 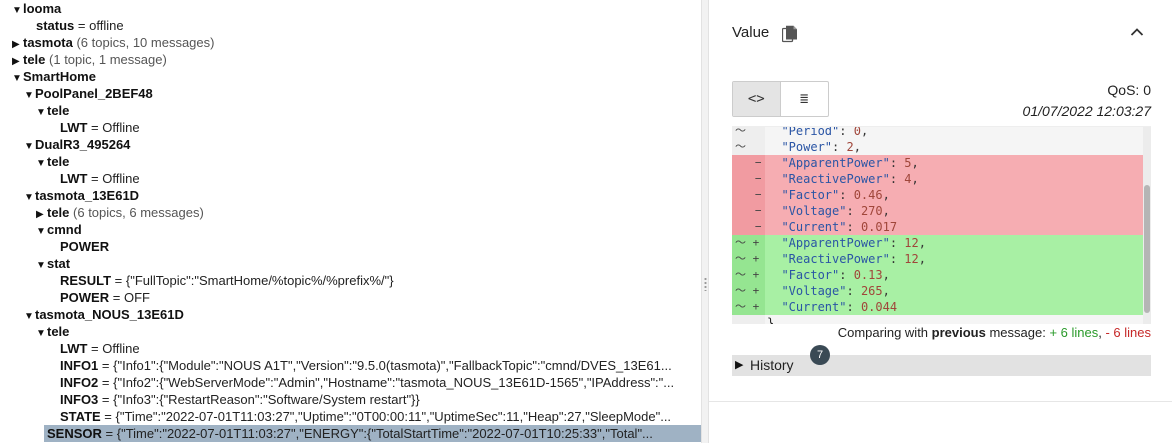 What do you see at coordinates (937, 275) in the screenshot?
I see `diff-line-added: 〜 + "Factor": 0.13,` at bounding box center [937, 275].